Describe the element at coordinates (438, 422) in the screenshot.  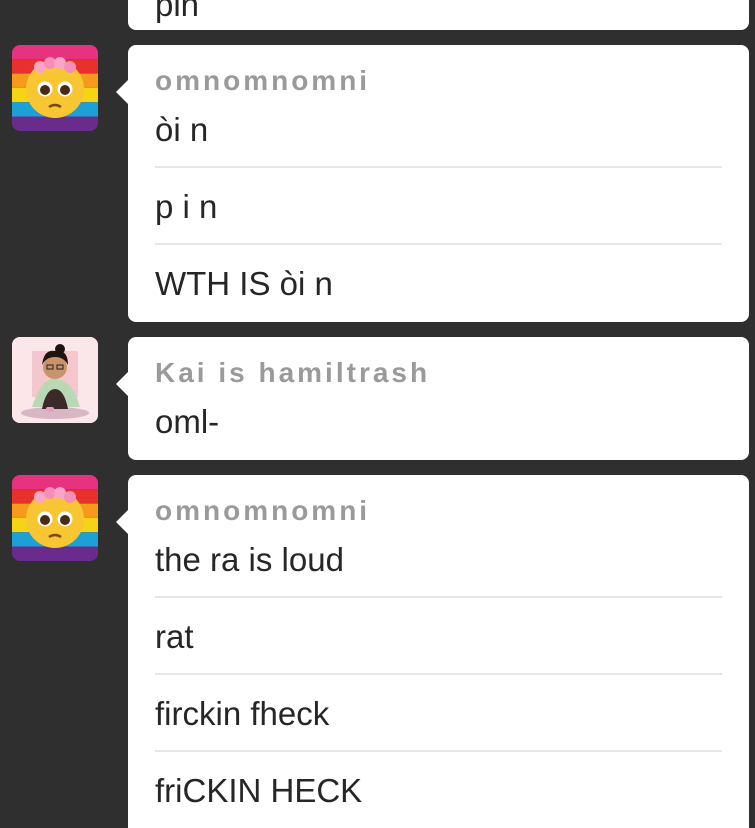
I see `message-text: oml-` at that location.